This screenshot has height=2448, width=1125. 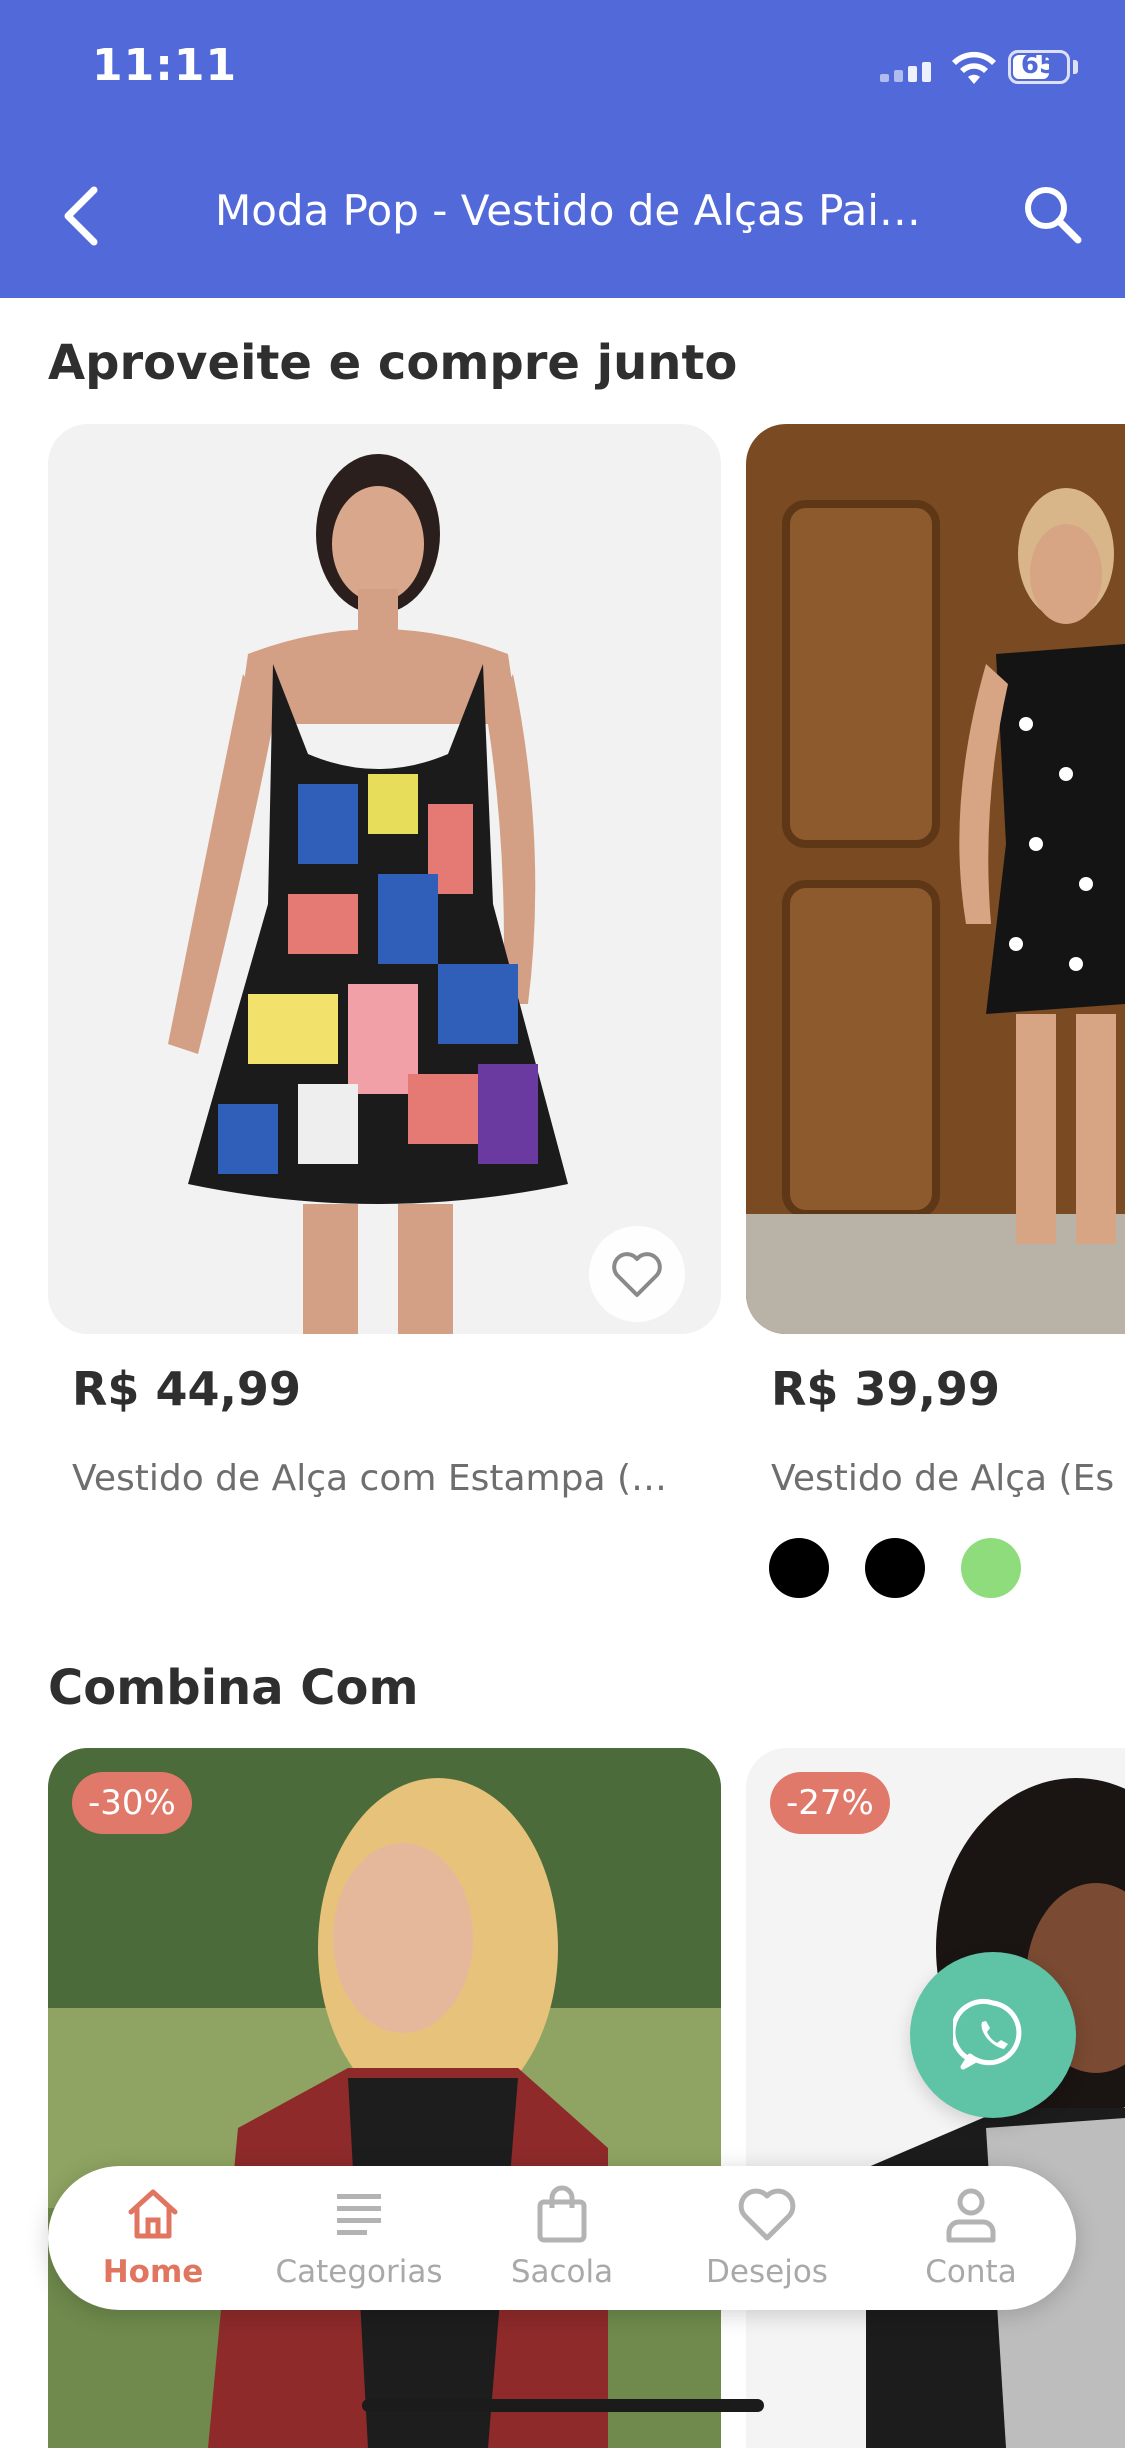 What do you see at coordinates (359, 2272) in the screenshot?
I see `tab-label: Categorias` at bounding box center [359, 2272].